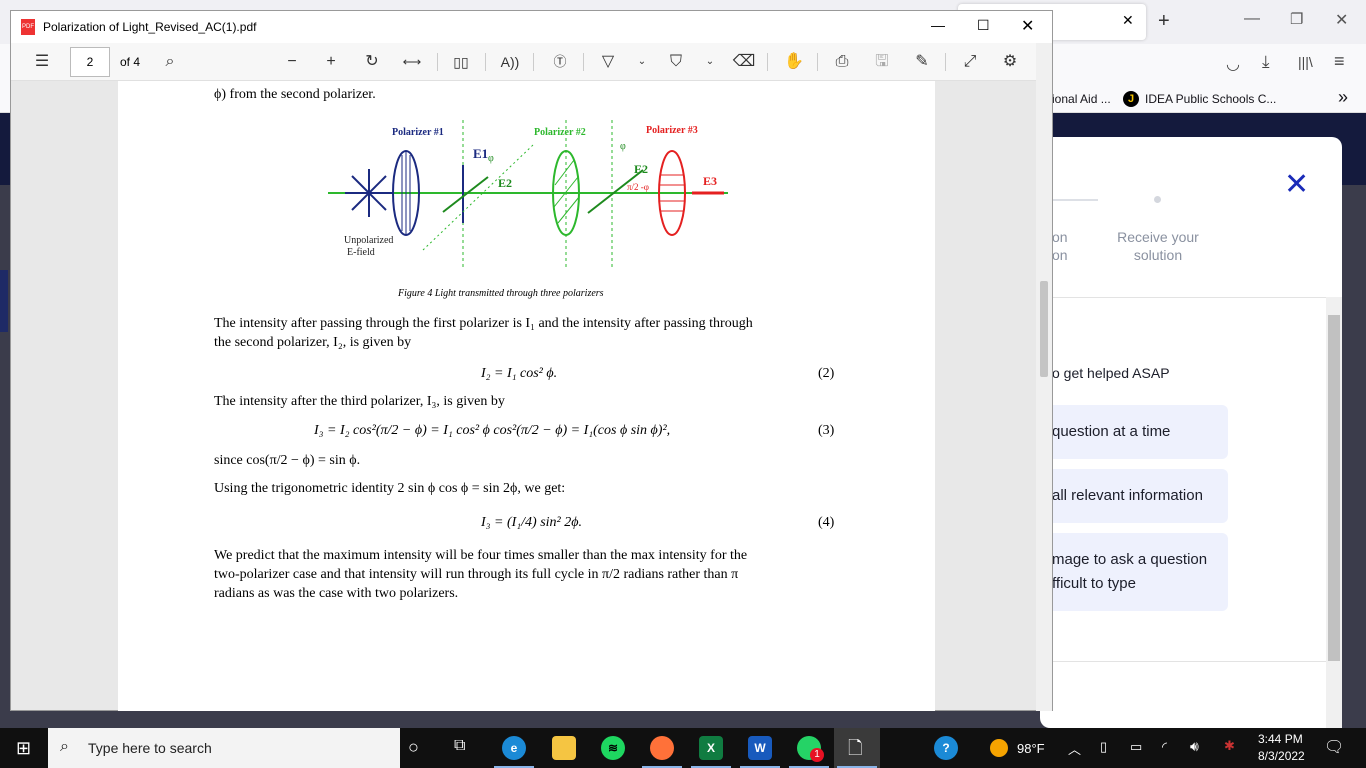 The image size is (1366, 768). Describe the element at coordinates (744, 62) in the screenshot. I see `eraser-icon: ⌫` at that location.